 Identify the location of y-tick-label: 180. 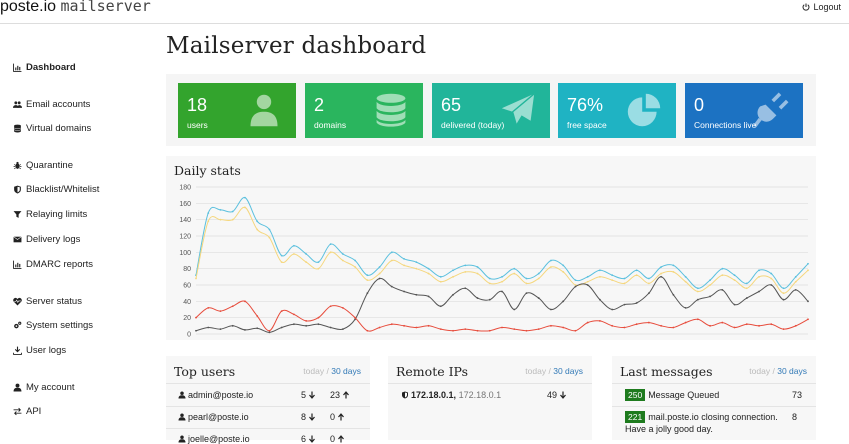
(185, 188).